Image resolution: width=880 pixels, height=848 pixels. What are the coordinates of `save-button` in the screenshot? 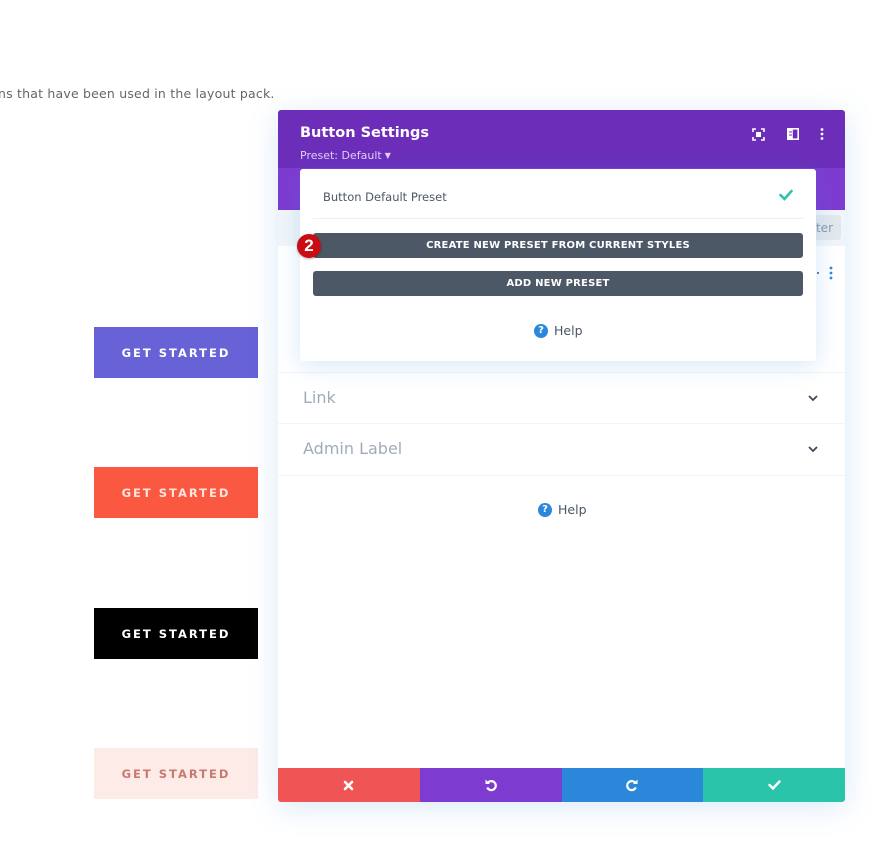 It's located at (774, 785).